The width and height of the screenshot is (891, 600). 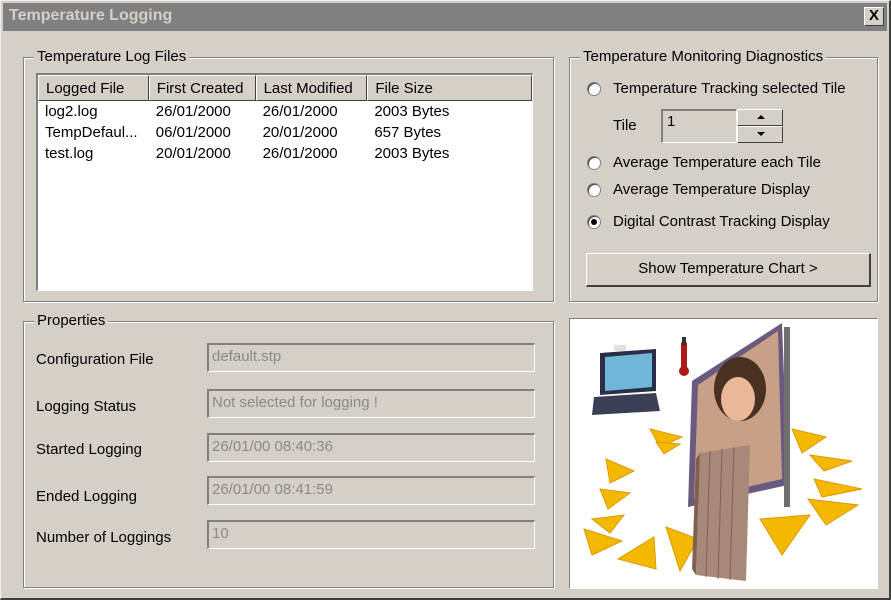 What do you see at coordinates (300, 132) in the screenshot?
I see `last-modified-cell: 20/01/2000` at bounding box center [300, 132].